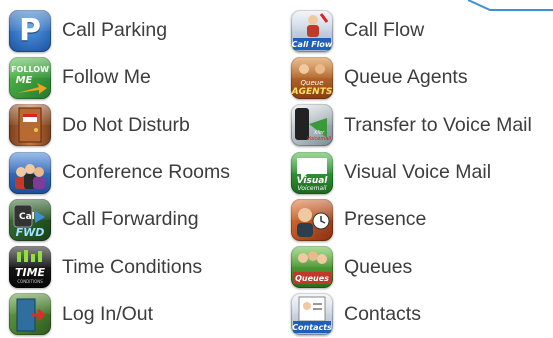 The height and width of the screenshot is (338, 553). I want to click on feature-presence: Presence, so click(422, 219).